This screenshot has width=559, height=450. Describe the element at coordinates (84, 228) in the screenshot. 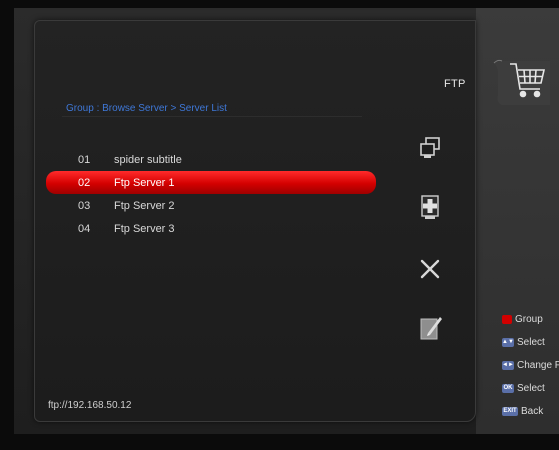

I see `server-number: 04` at that location.